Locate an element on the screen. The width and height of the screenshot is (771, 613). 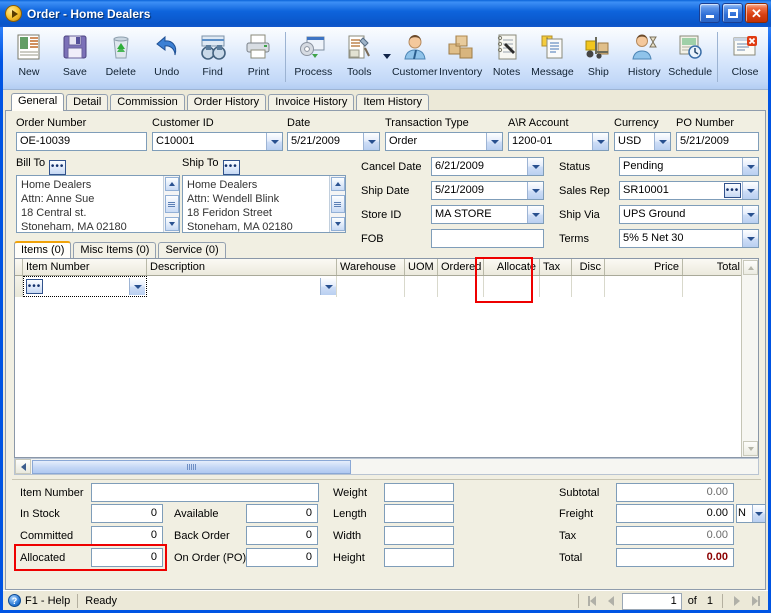
toolbar-button-ship: Ship is located at coordinates (598, 59).